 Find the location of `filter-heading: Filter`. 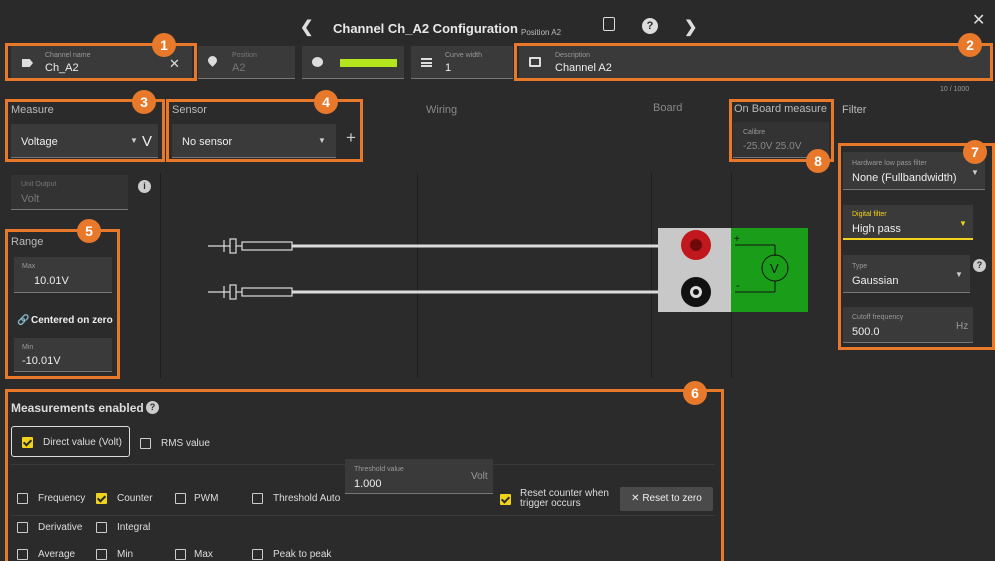

filter-heading: Filter is located at coordinates (854, 110).